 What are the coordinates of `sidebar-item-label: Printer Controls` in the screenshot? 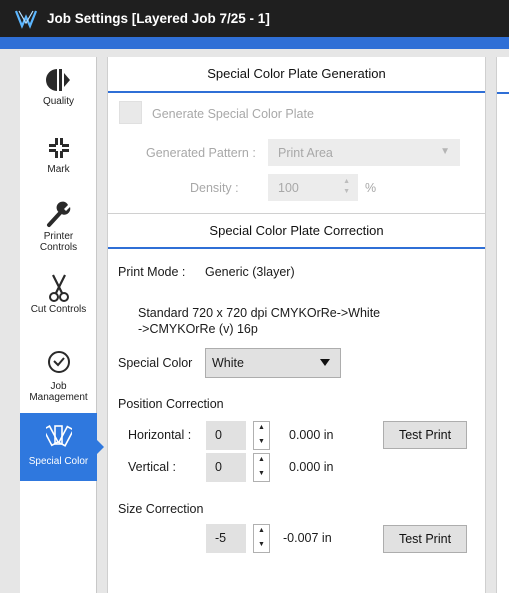 It's located at (58, 242).